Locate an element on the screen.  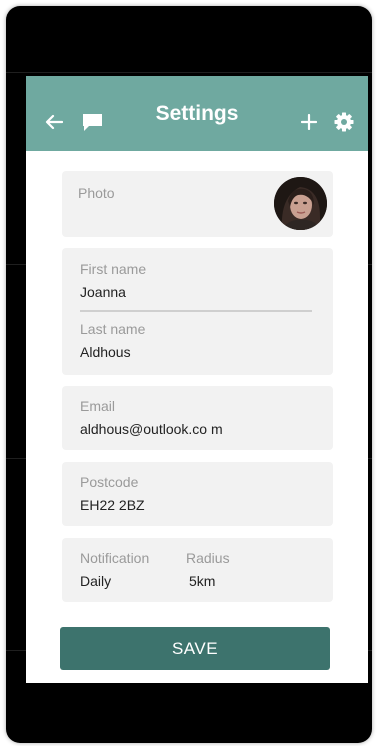
postcode-card: Postcode EH22 2BZ is located at coordinates (197, 494).